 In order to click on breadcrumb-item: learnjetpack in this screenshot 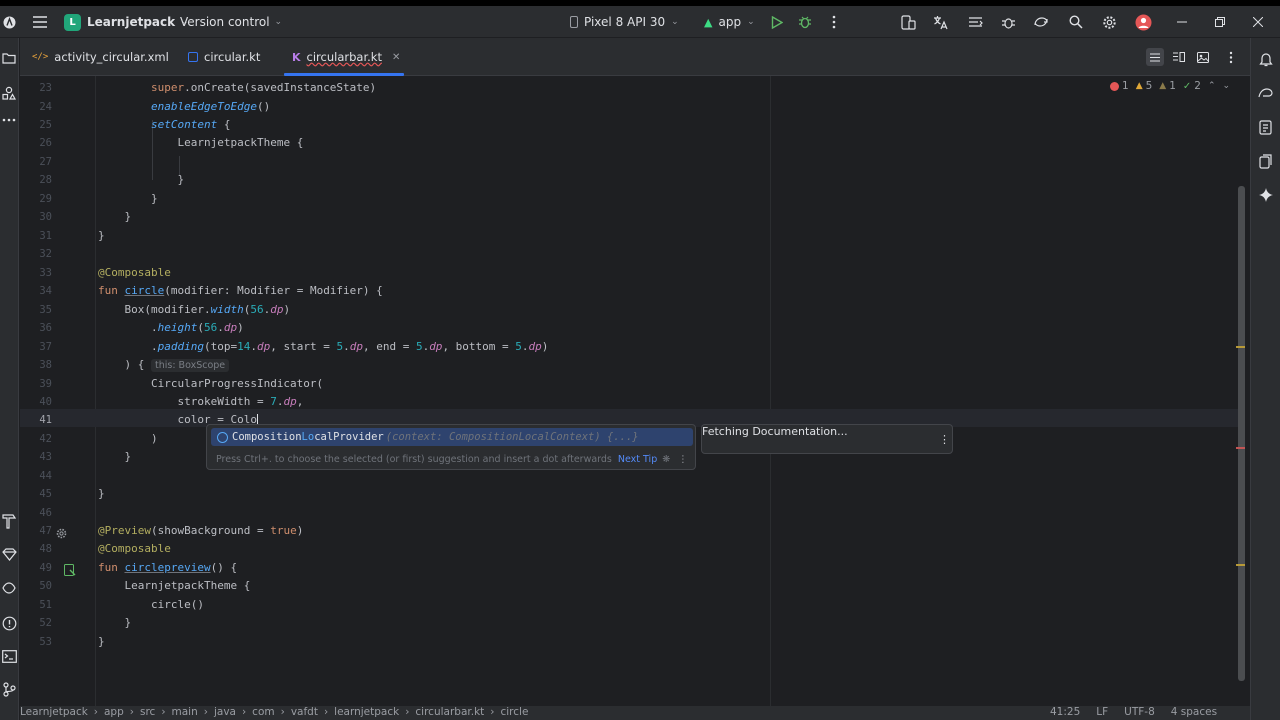, I will do `click(366, 712)`.